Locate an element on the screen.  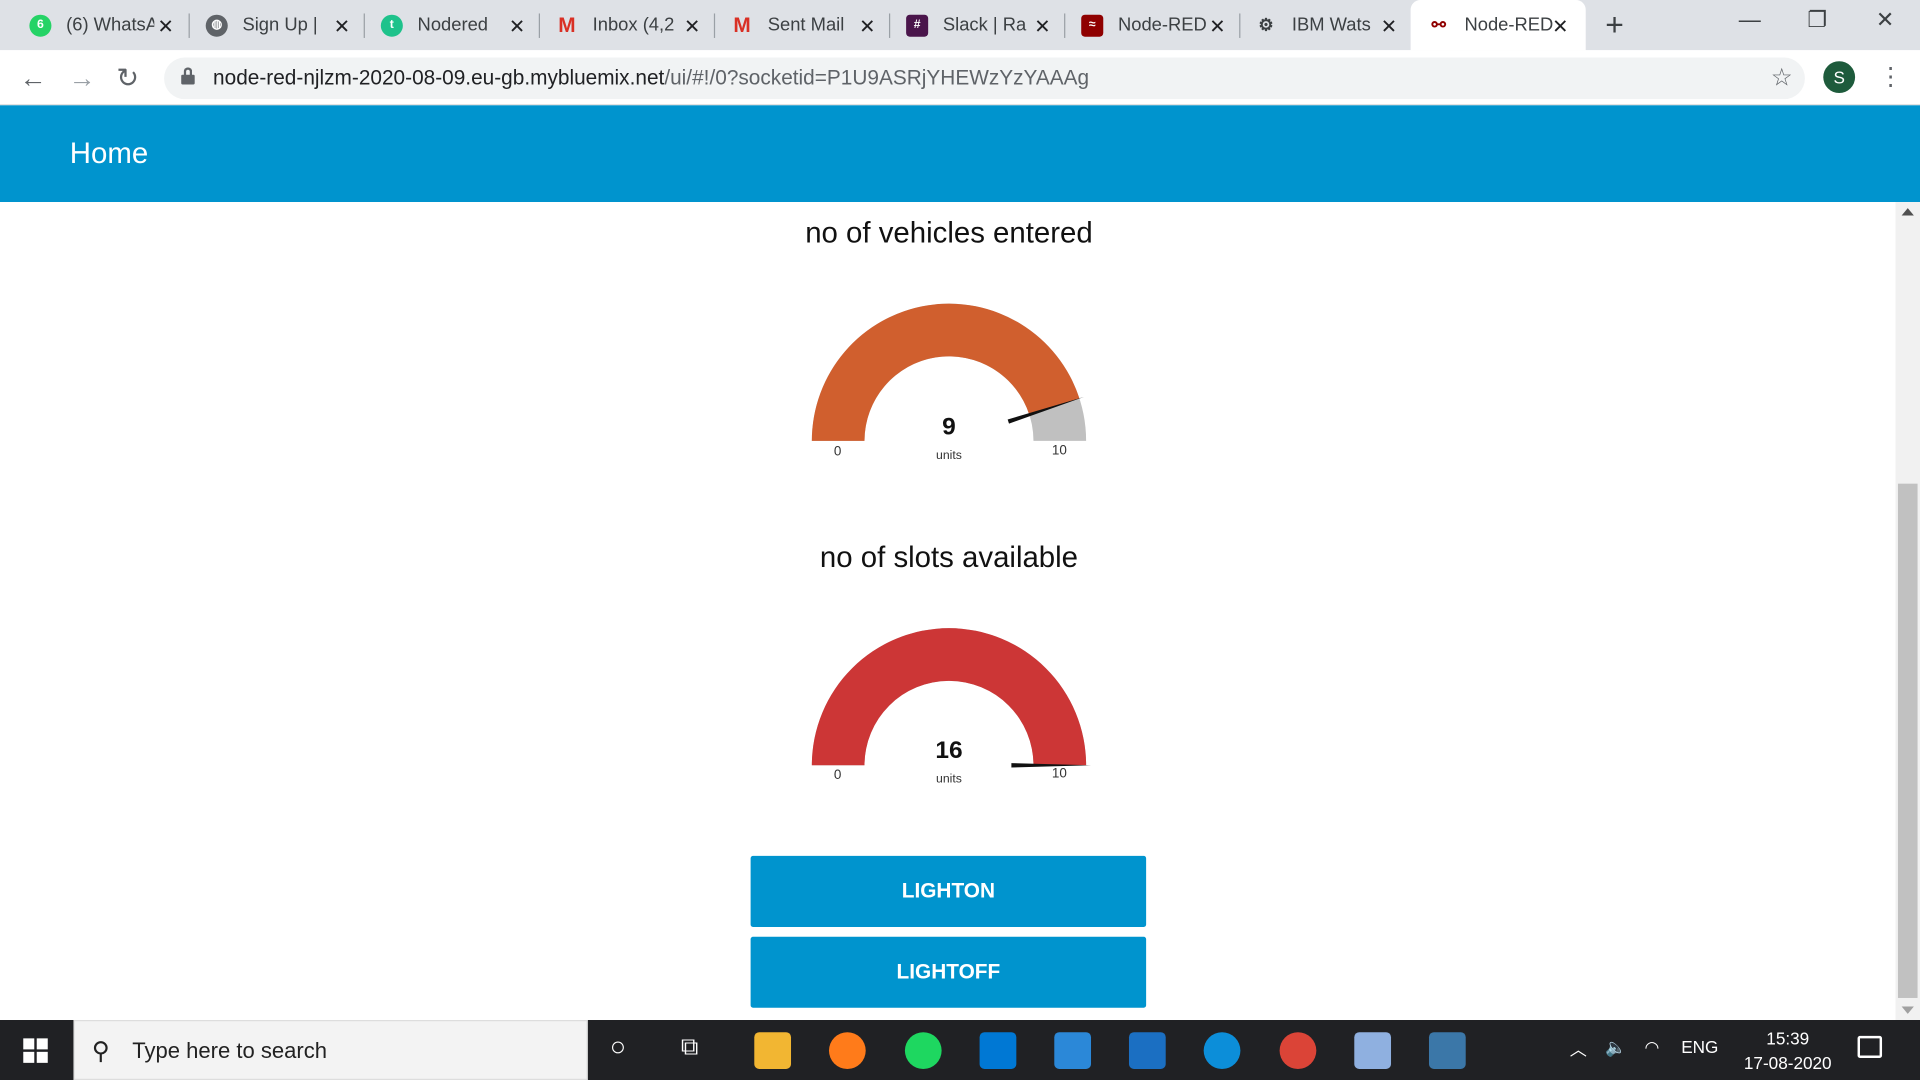
tab-nodered-tinkercad: t Nodered ✕ is located at coordinates (452, 25).